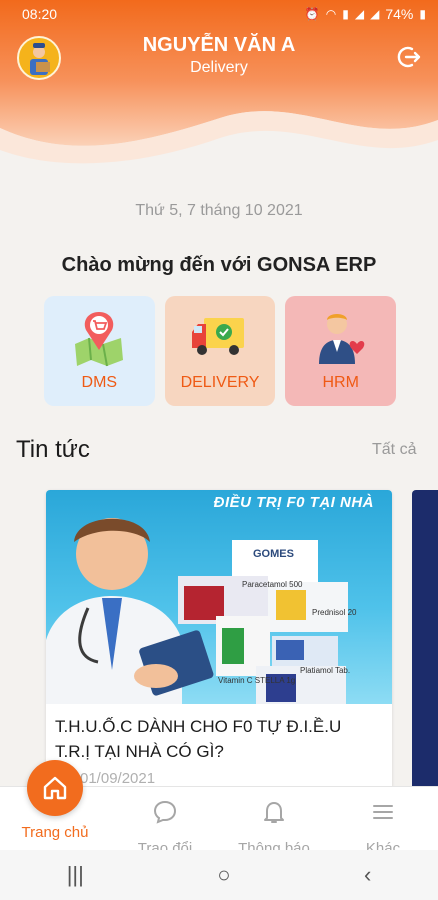 Image resolution: width=438 pixels, height=900 pixels. What do you see at coordinates (274, 828) in the screenshot?
I see `nav-item-notifications: Thông báo` at bounding box center [274, 828].